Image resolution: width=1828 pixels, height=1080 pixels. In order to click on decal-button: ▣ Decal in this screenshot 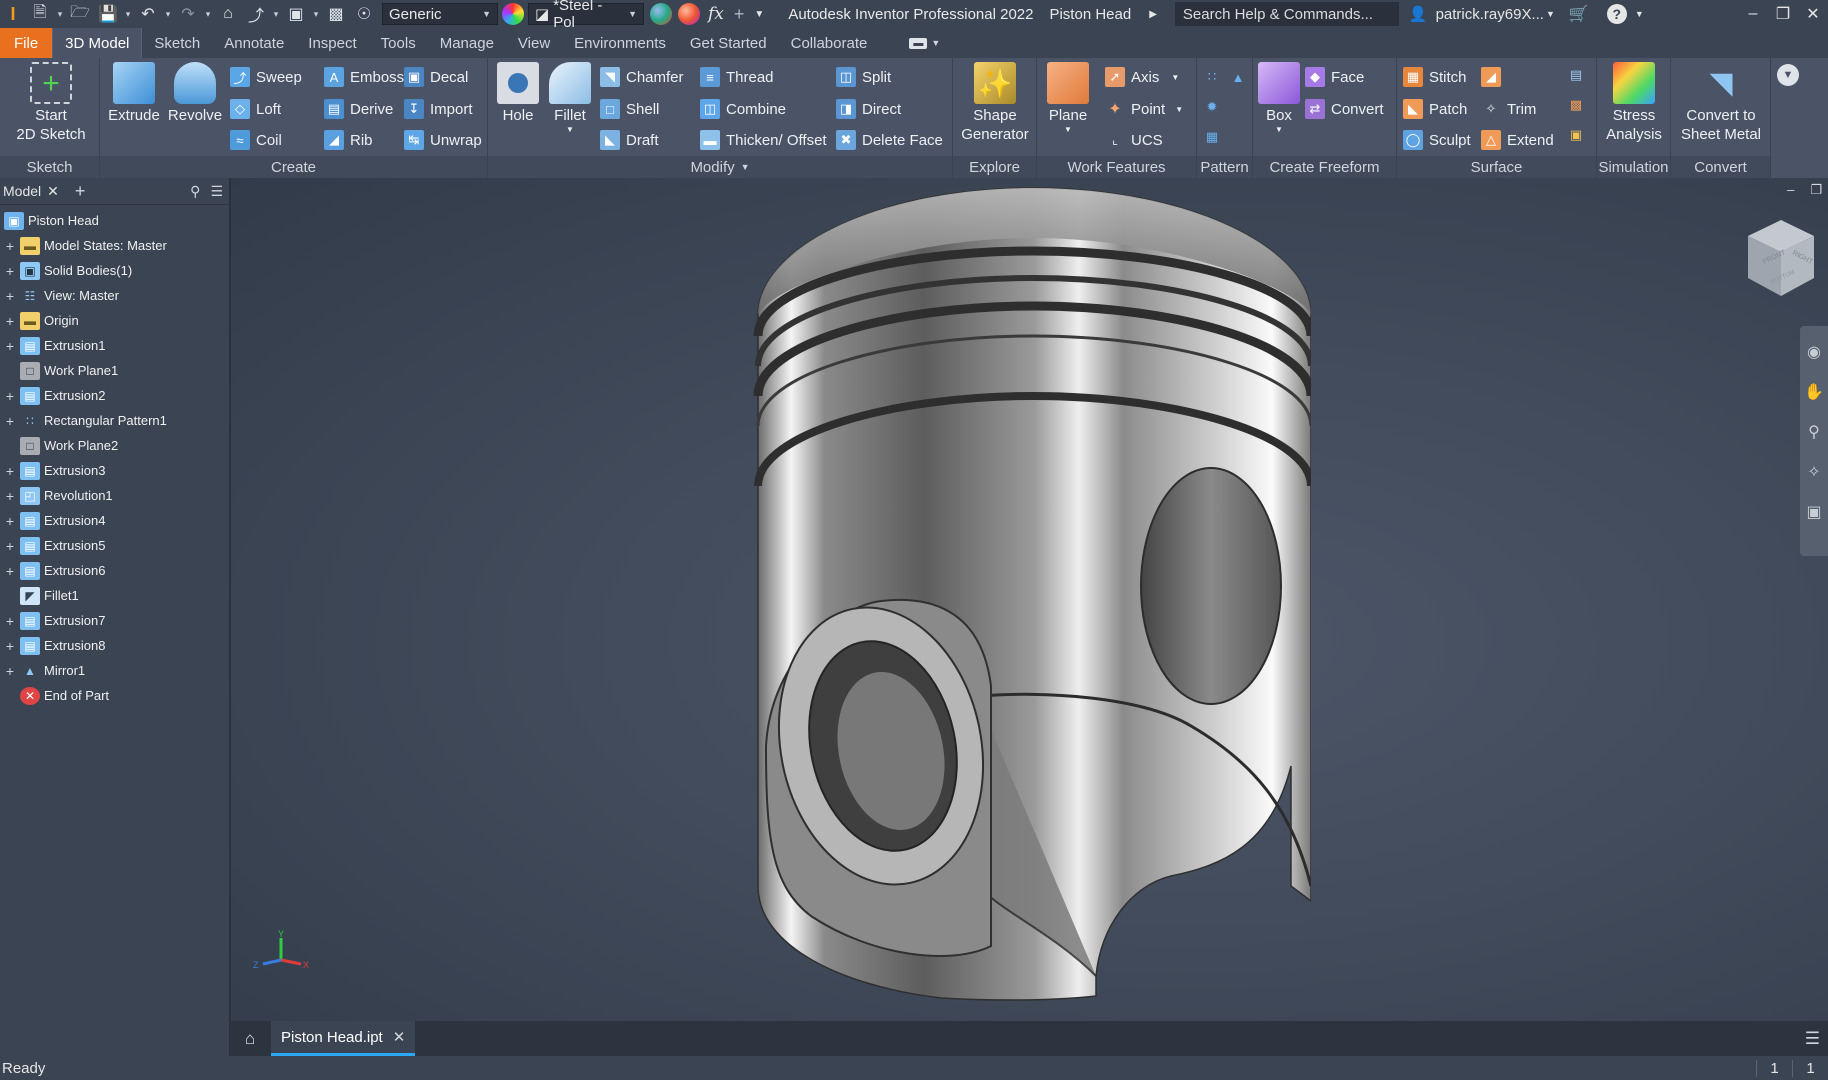, I will do `click(436, 77)`.